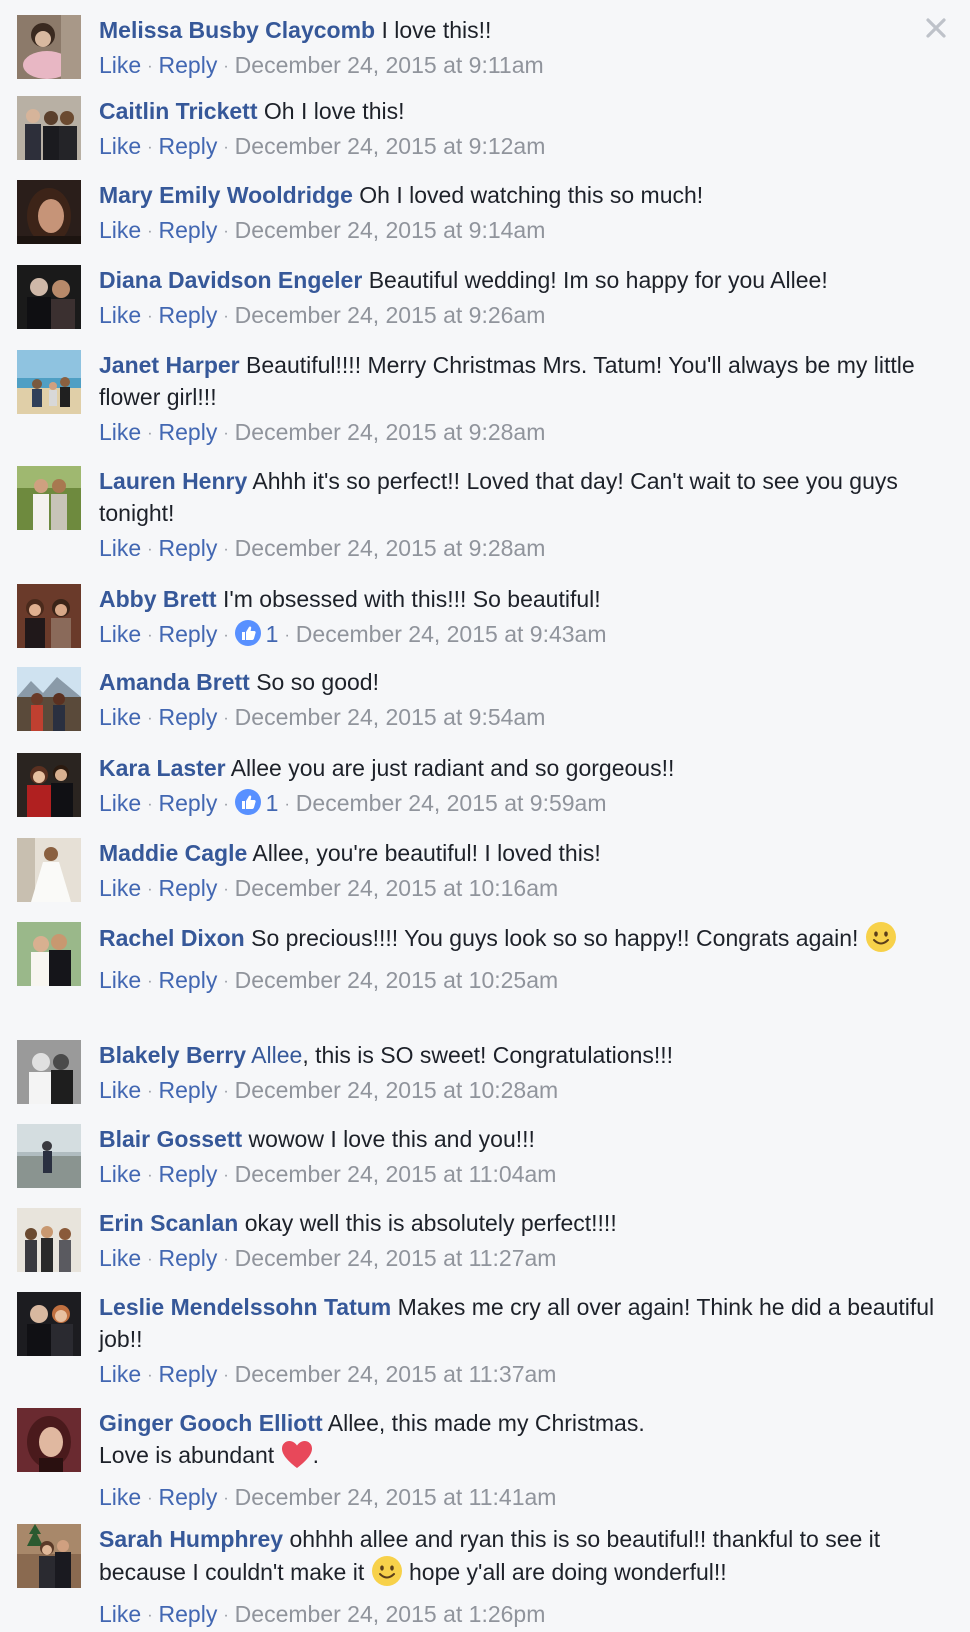 This screenshot has height=1632, width=970. What do you see at coordinates (178, 111) in the screenshot?
I see `comment-author: Caitlin Trickett` at bounding box center [178, 111].